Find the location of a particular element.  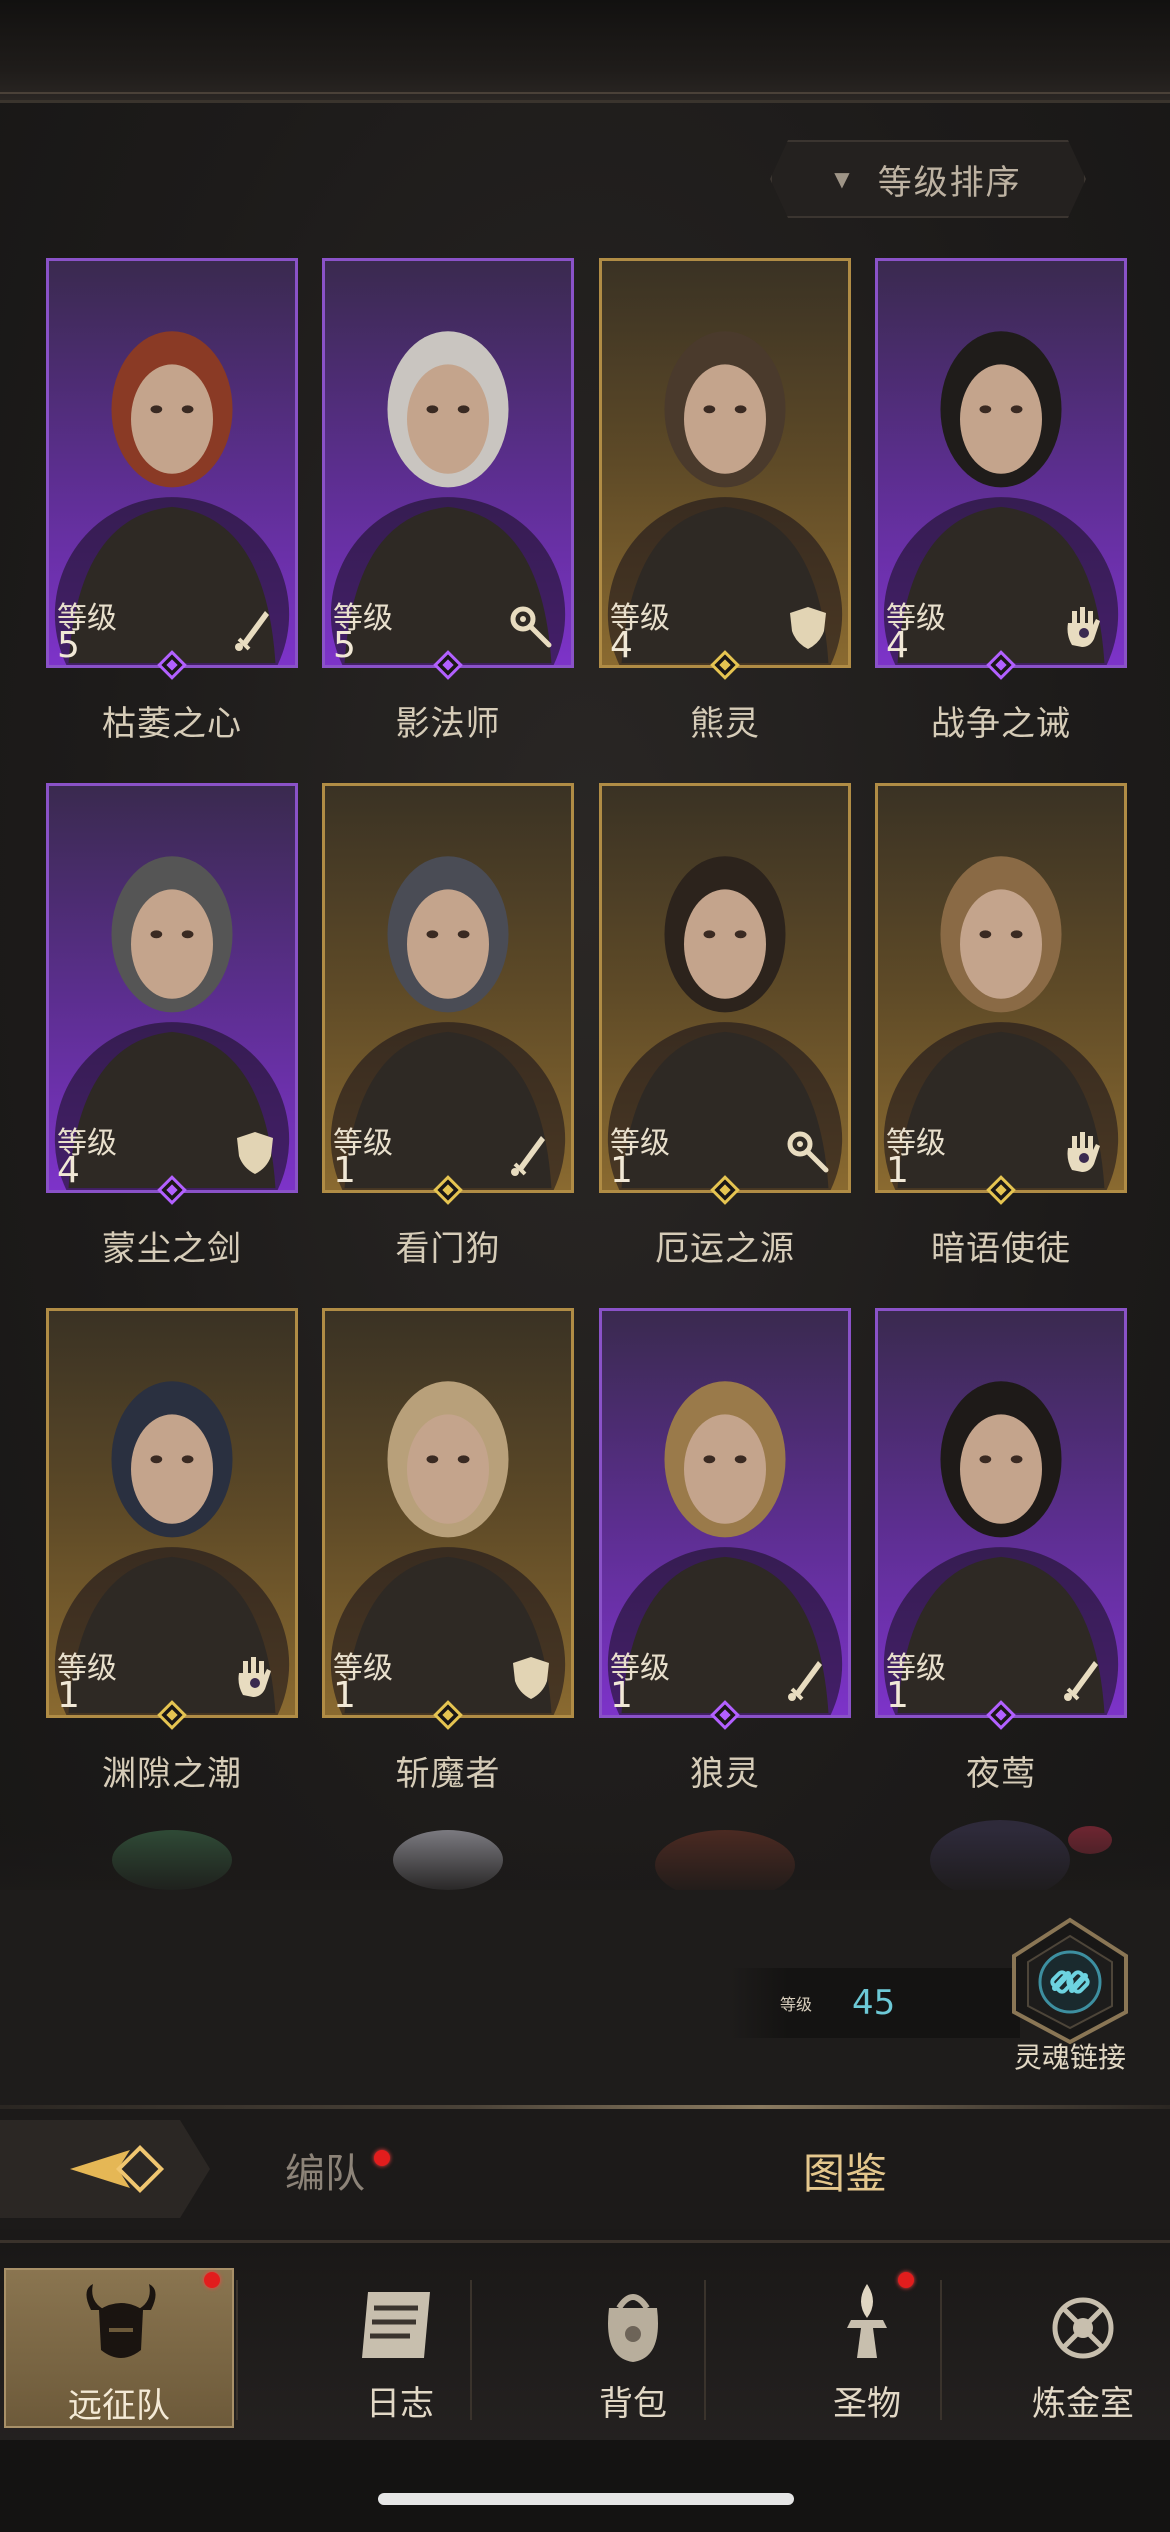

nav-item: 炼金室 is located at coordinates (1083, 2348).